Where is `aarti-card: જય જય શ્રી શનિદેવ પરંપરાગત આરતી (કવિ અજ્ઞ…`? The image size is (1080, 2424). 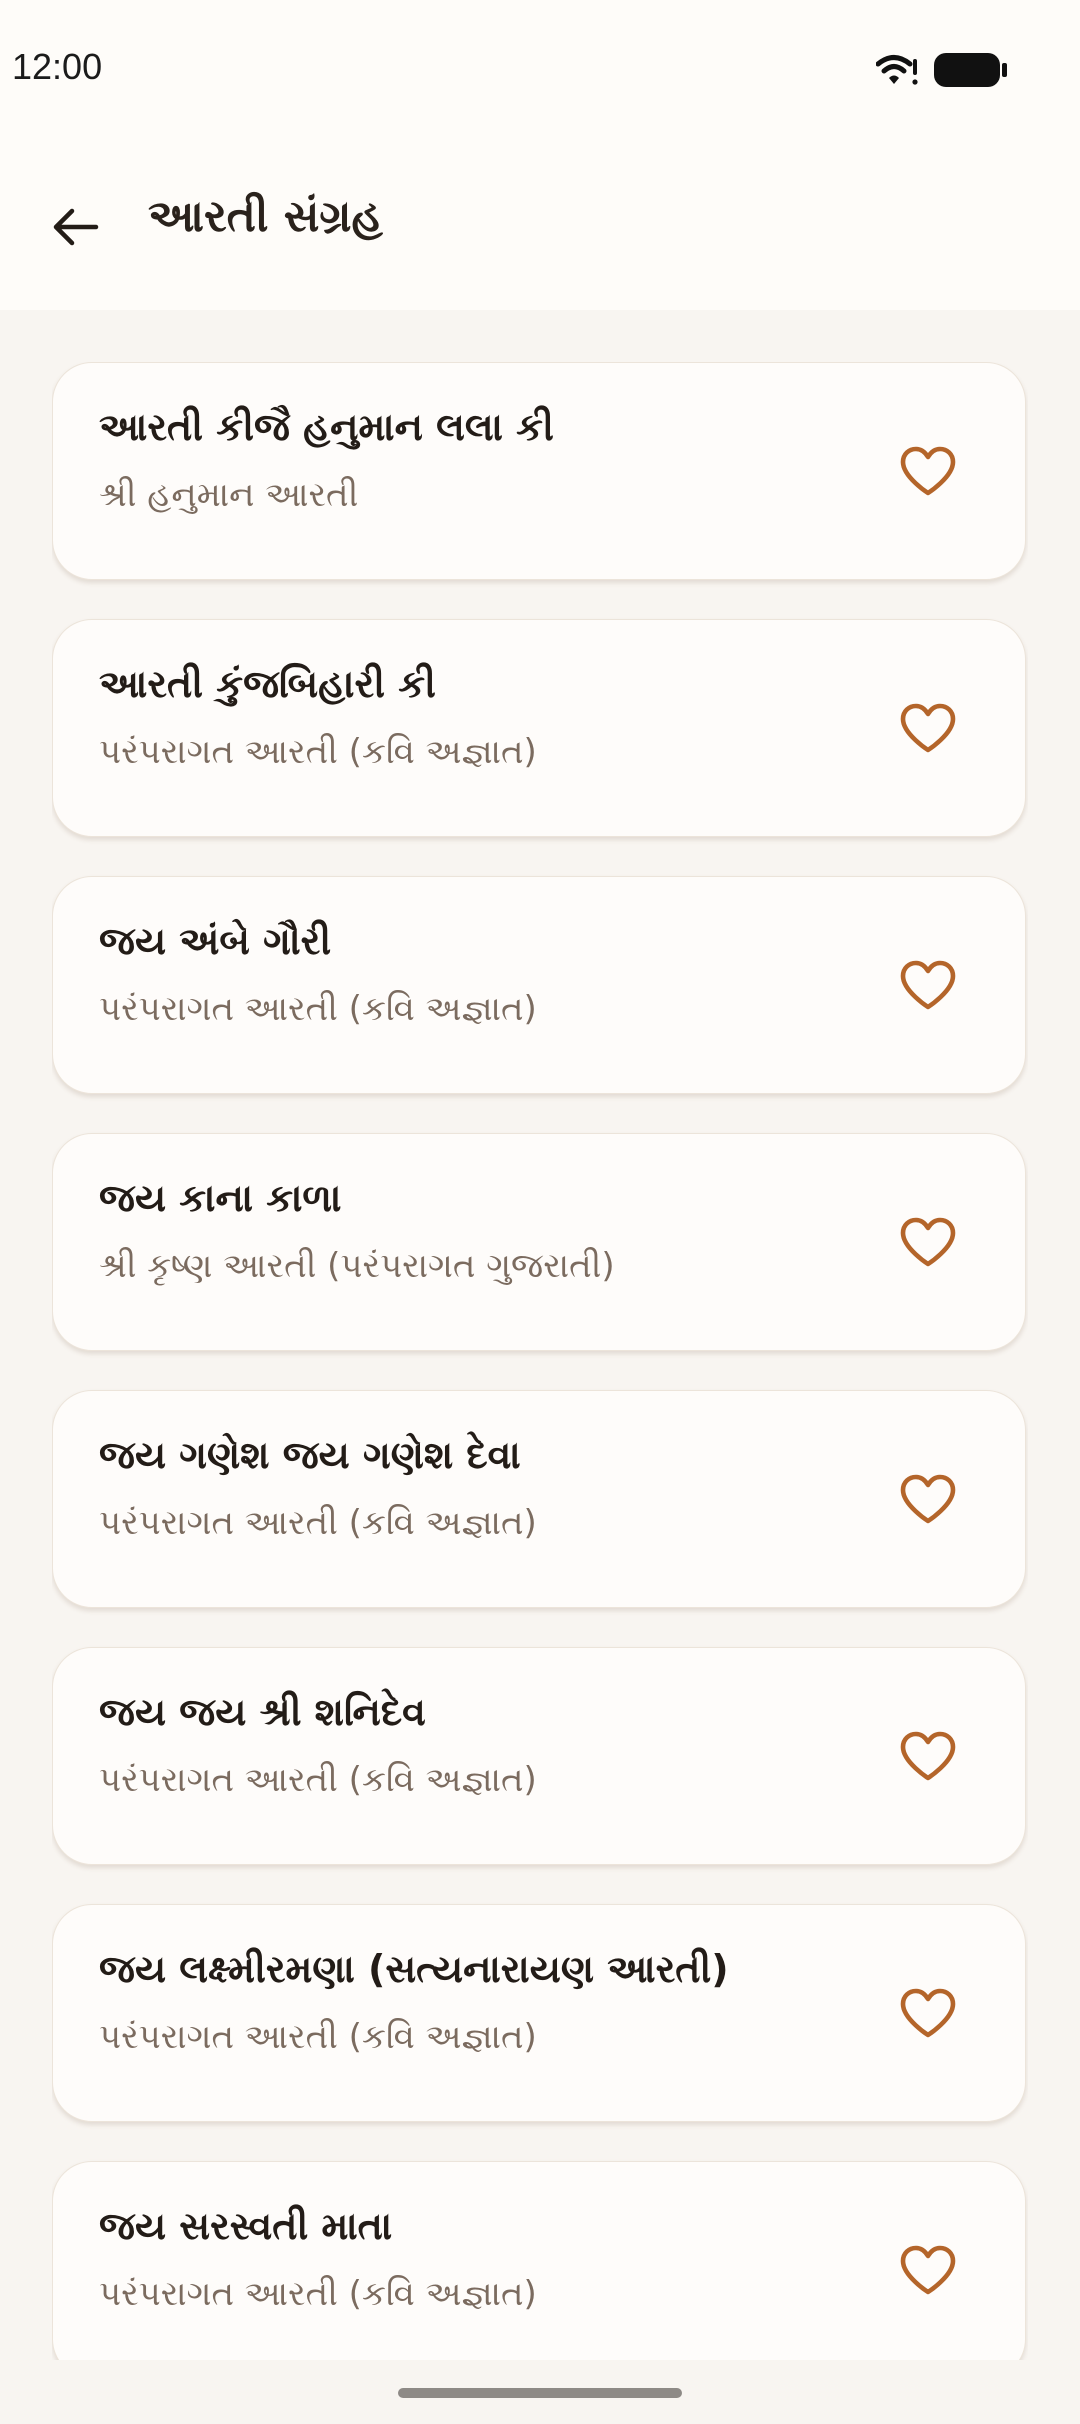
aarti-card: જય જય શ્રી શનિદેવ પરંપરાગત આરતી (કવિ અજ્ઞ… is located at coordinates (539, 1756).